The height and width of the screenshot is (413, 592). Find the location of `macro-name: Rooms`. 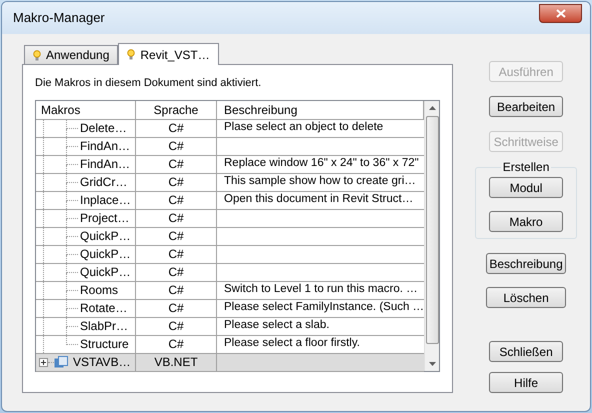

macro-name: Rooms is located at coordinates (99, 290).